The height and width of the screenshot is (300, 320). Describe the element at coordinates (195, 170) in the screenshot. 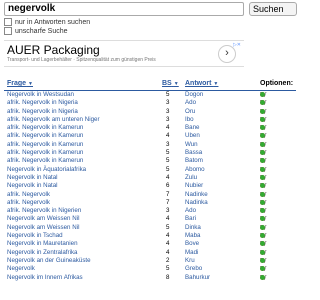

I see `answer-link: Abomo` at that location.